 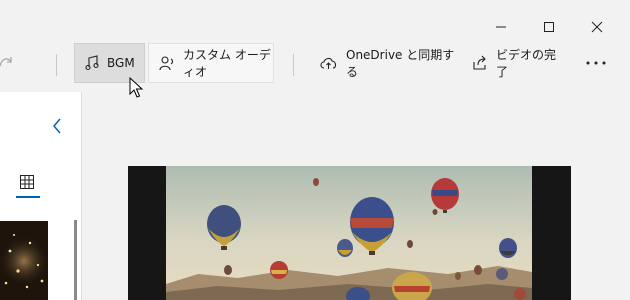 I want to click on redo-icon, so click(x=6, y=62).